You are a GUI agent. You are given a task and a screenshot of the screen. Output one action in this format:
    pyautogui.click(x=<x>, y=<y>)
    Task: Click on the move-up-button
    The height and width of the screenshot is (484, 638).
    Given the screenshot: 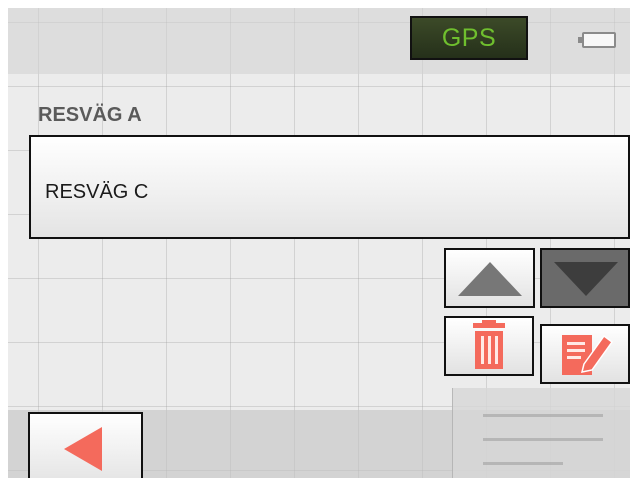 What is the action you would take?
    pyautogui.click(x=489, y=278)
    